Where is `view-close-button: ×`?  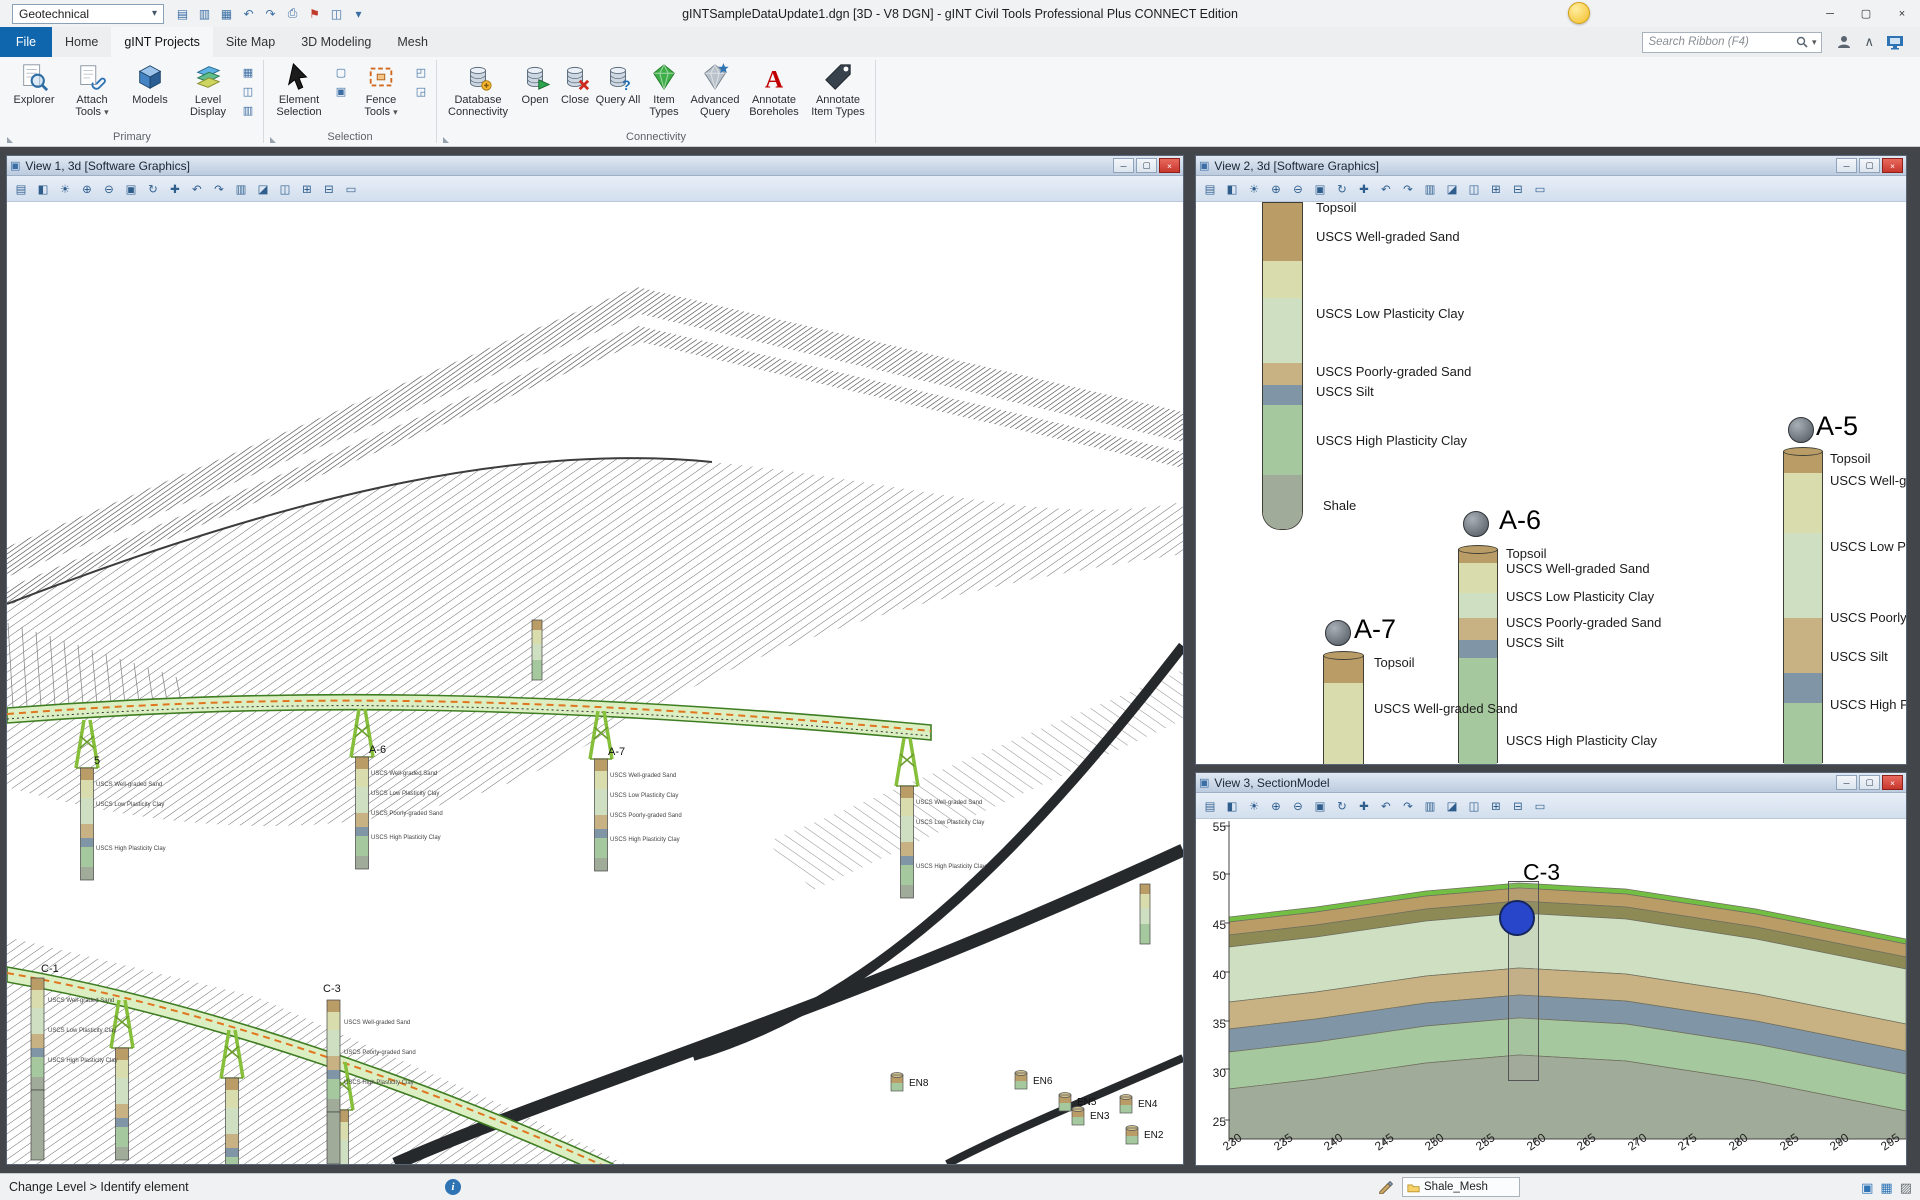 view-close-button: × is located at coordinates (1892, 782).